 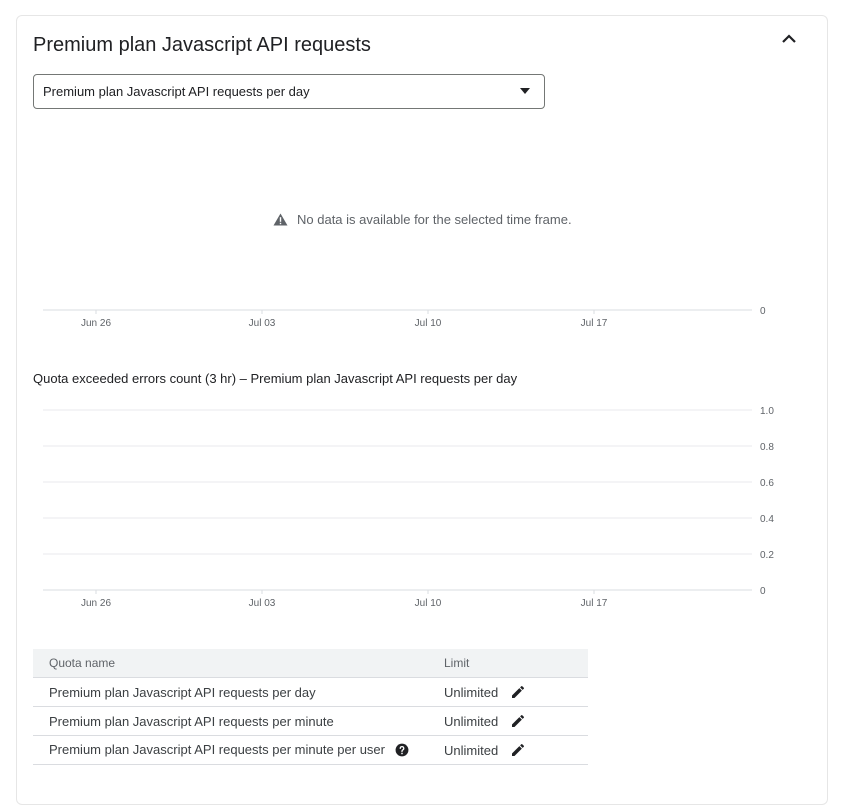 What do you see at coordinates (238, 663) in the screenshot?
I see `column-header-quota-name: Quota name` at bounding box center [238, 663].